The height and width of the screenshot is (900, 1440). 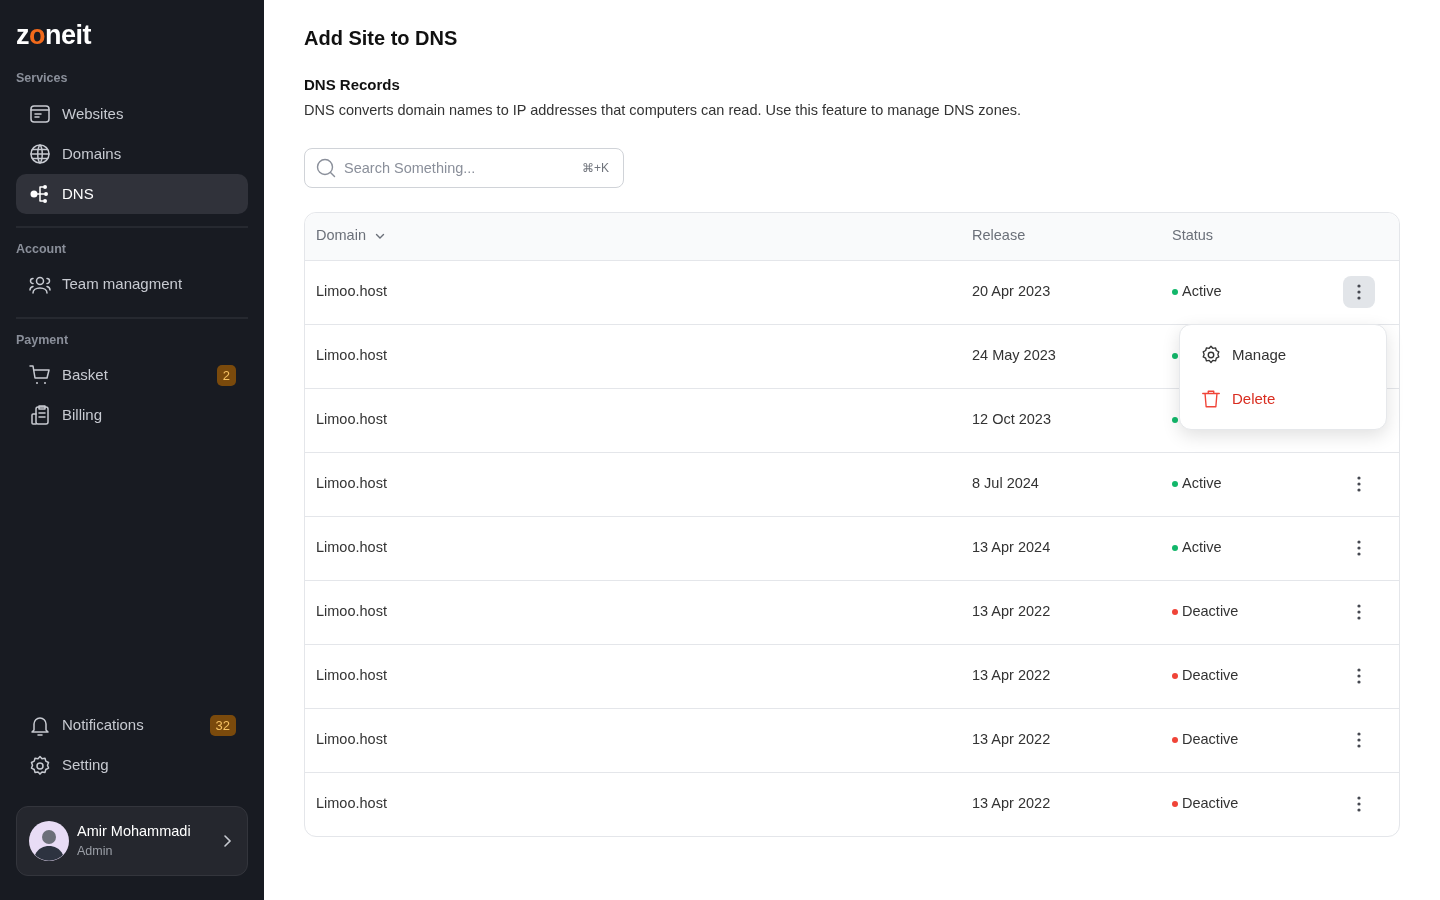 What do you see at coordinates (132, 193) in the screenshot?
I see `sidebar-item: DNS` at bounding box center [132, 193].